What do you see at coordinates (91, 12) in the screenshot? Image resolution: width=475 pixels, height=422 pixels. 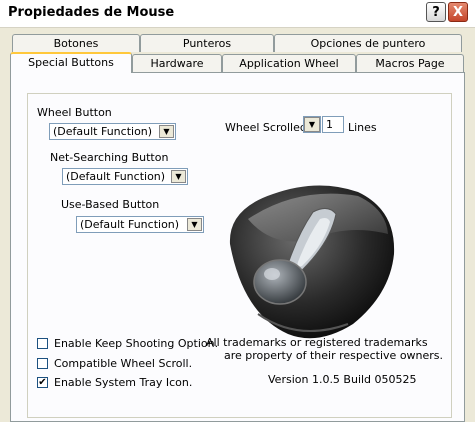 I see `window-title: Propiedades de Mouse` at bounding box center [91, 12].